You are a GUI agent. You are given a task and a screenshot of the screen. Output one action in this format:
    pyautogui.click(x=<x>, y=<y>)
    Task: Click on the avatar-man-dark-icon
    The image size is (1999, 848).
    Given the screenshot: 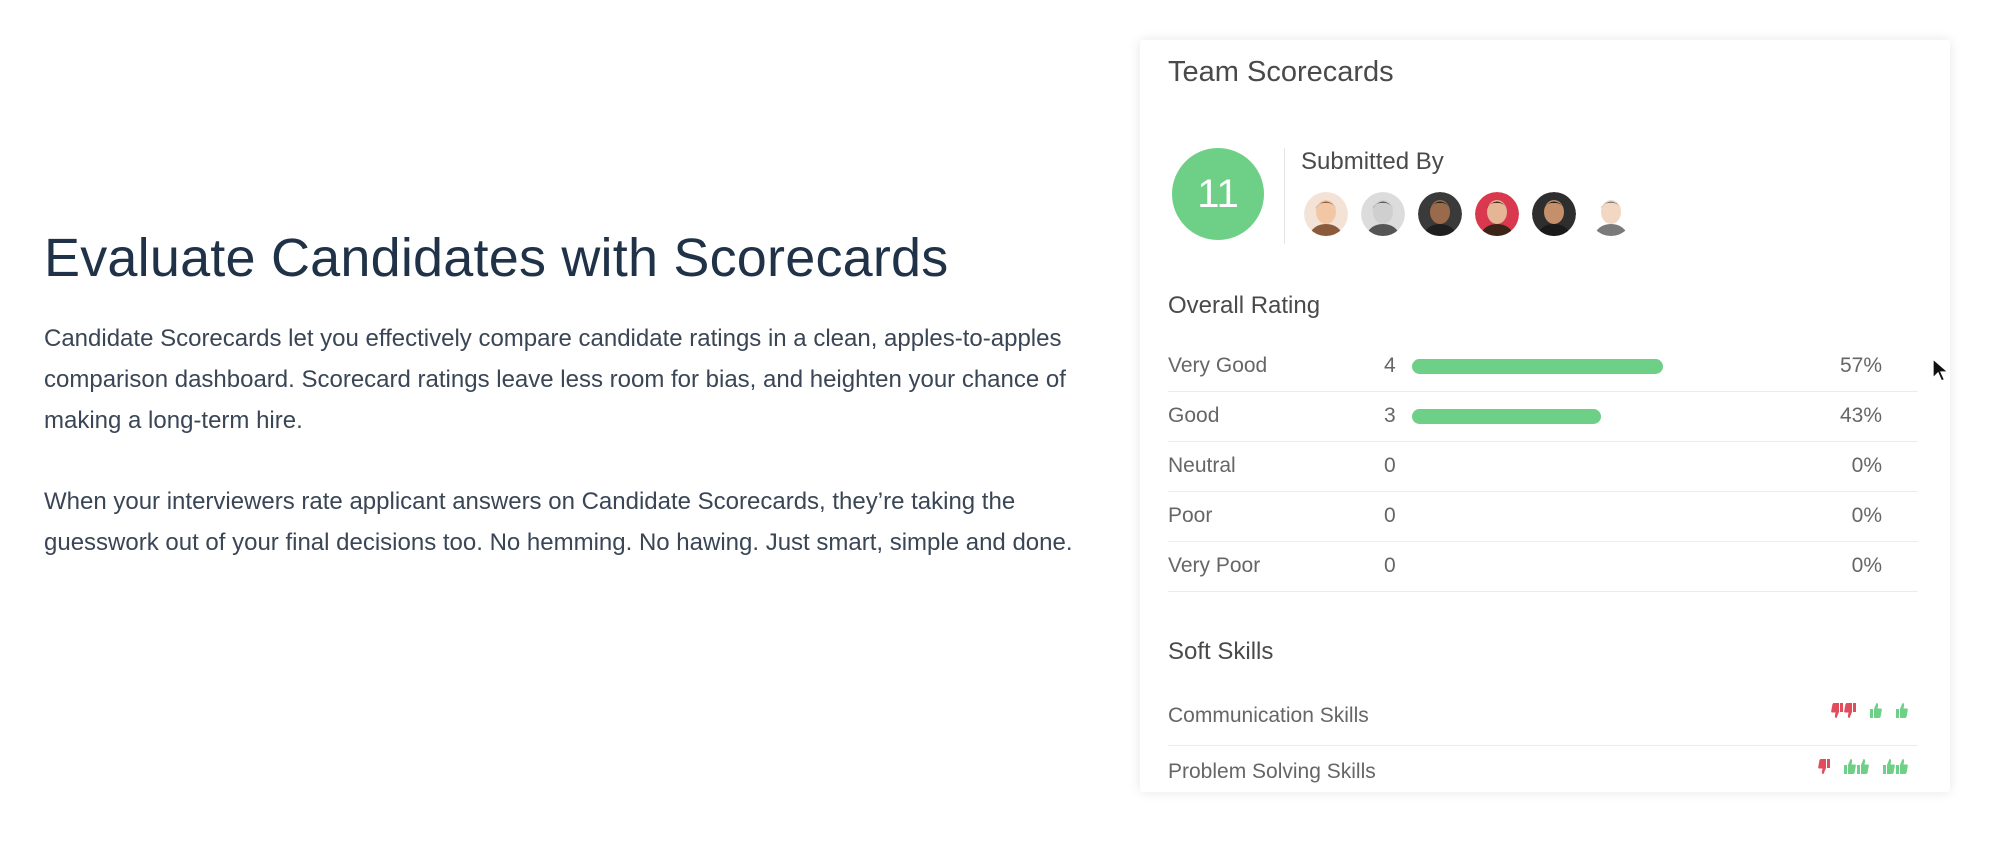 What is the action you would take?
    pyautogui.click(x=1440, y=214)
    